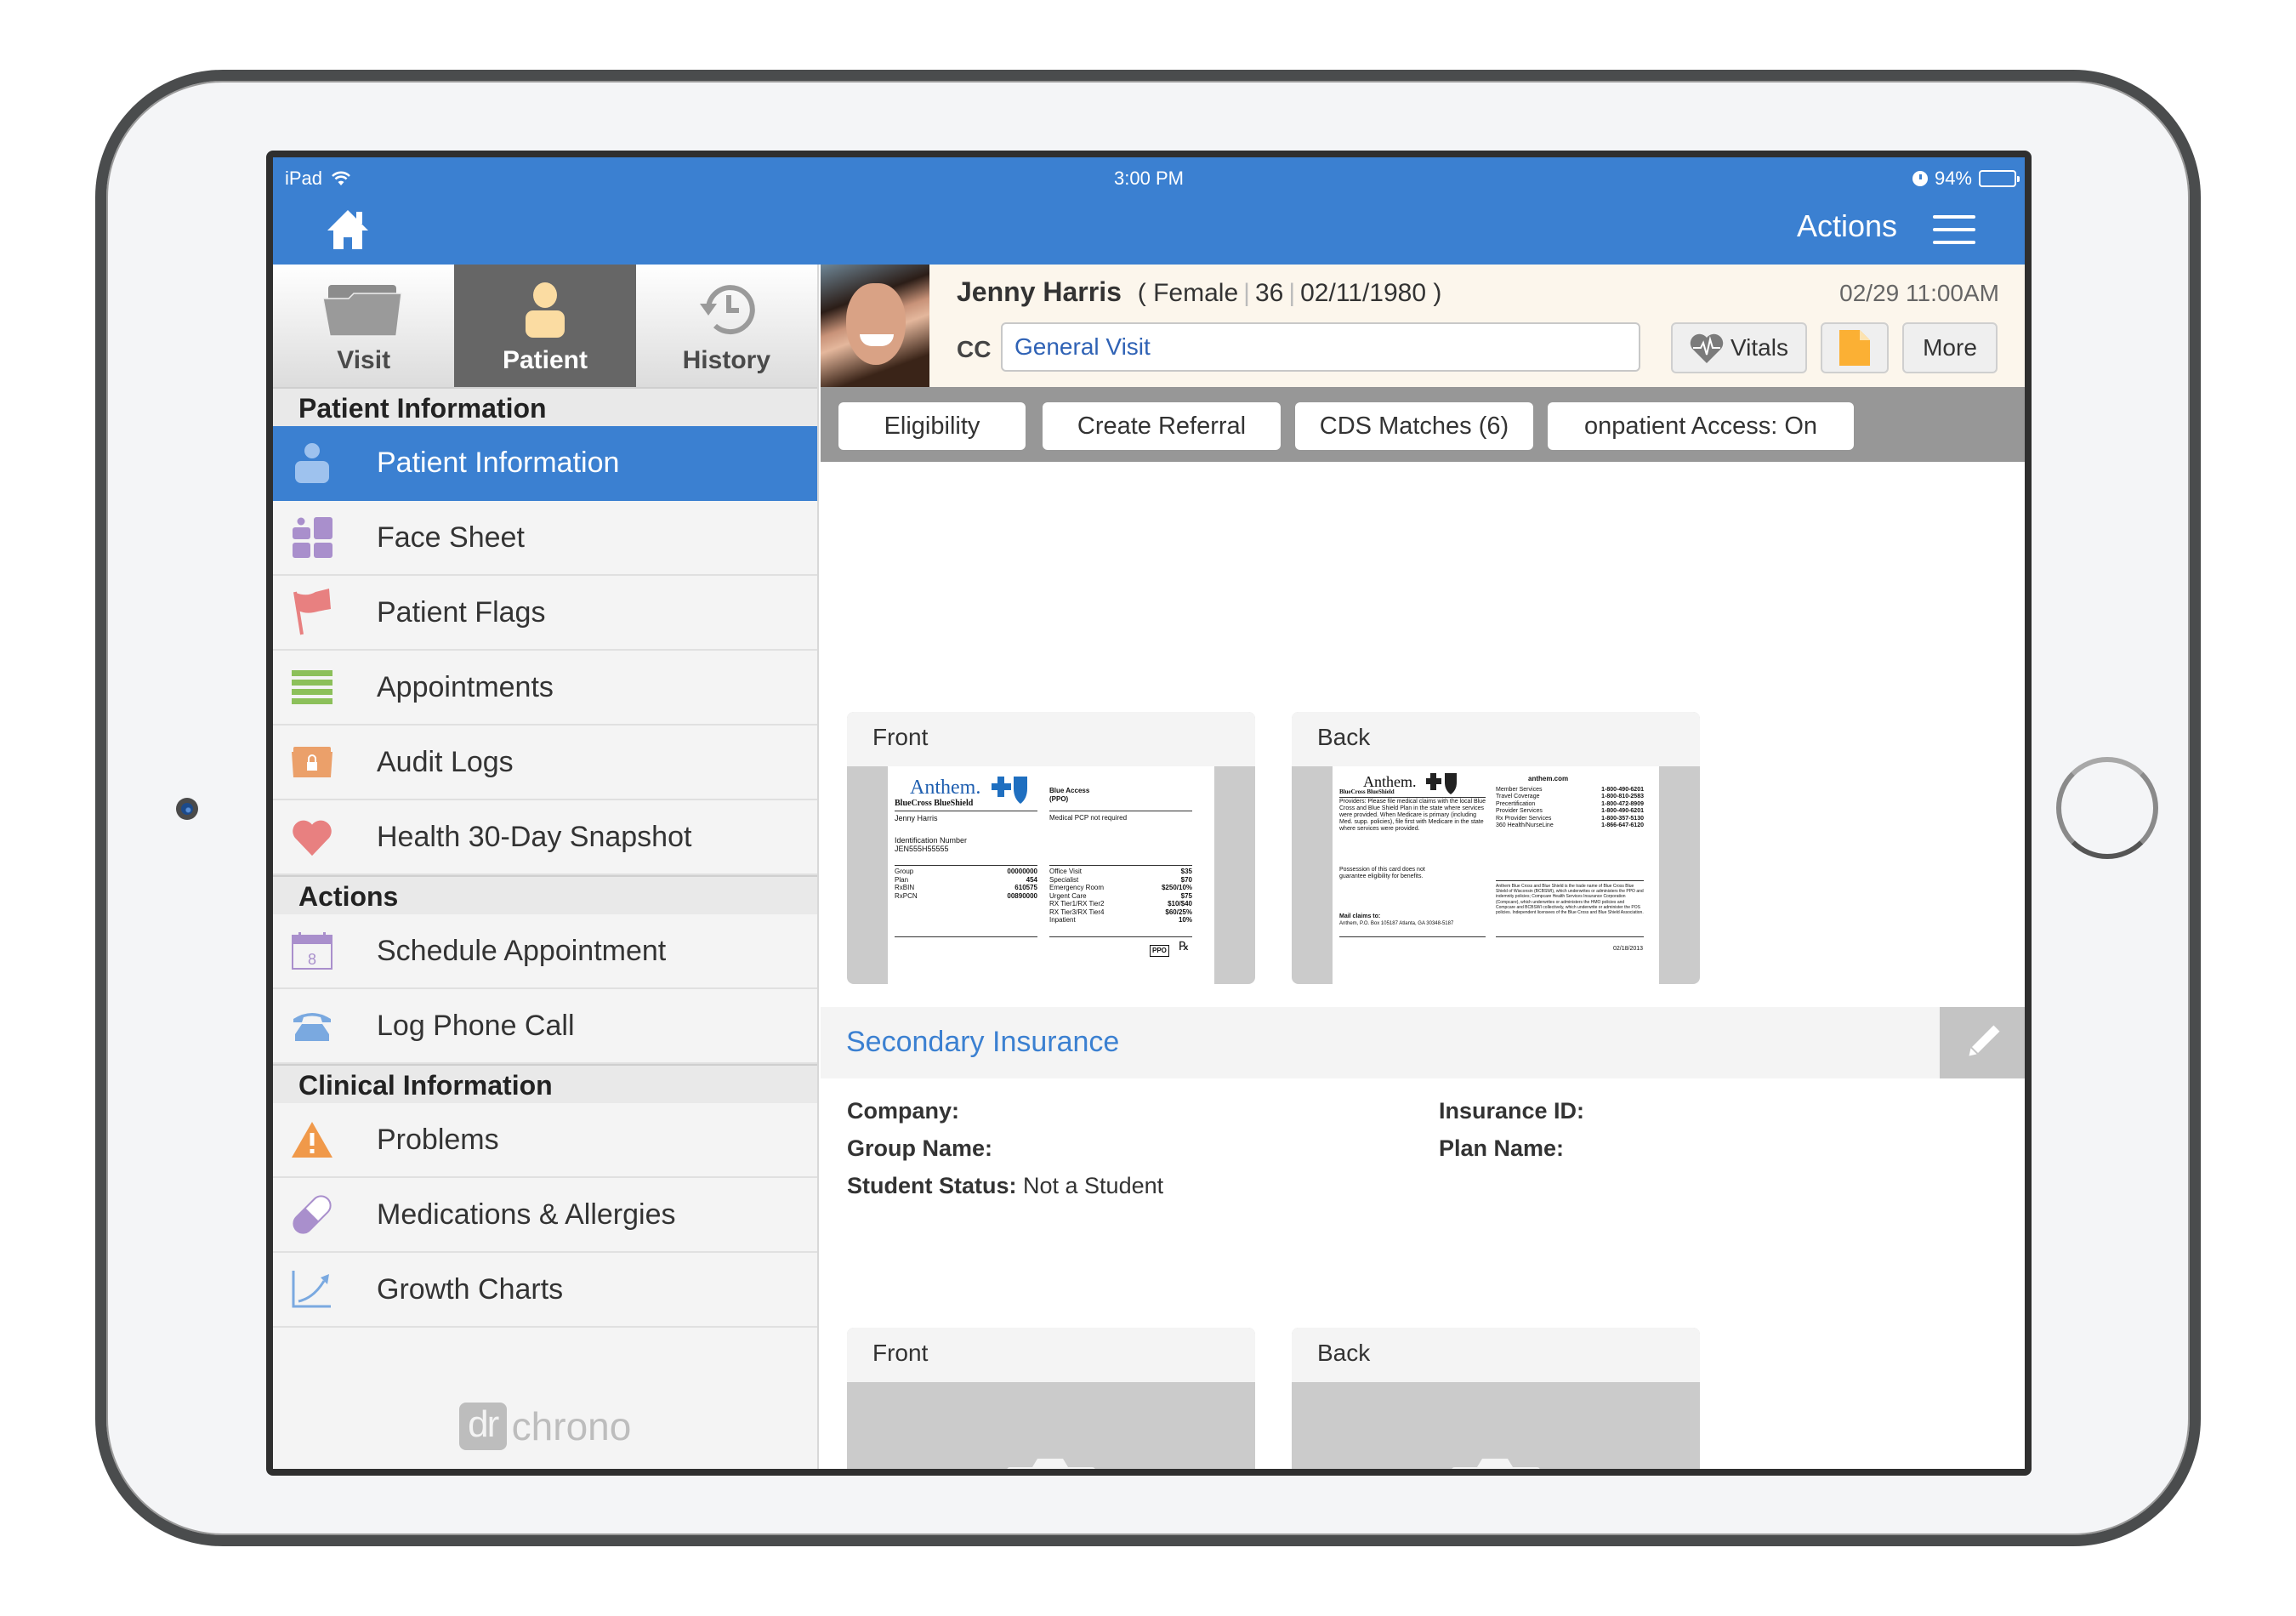  I want to click on card-row-value: 454, so click(1031, 879).